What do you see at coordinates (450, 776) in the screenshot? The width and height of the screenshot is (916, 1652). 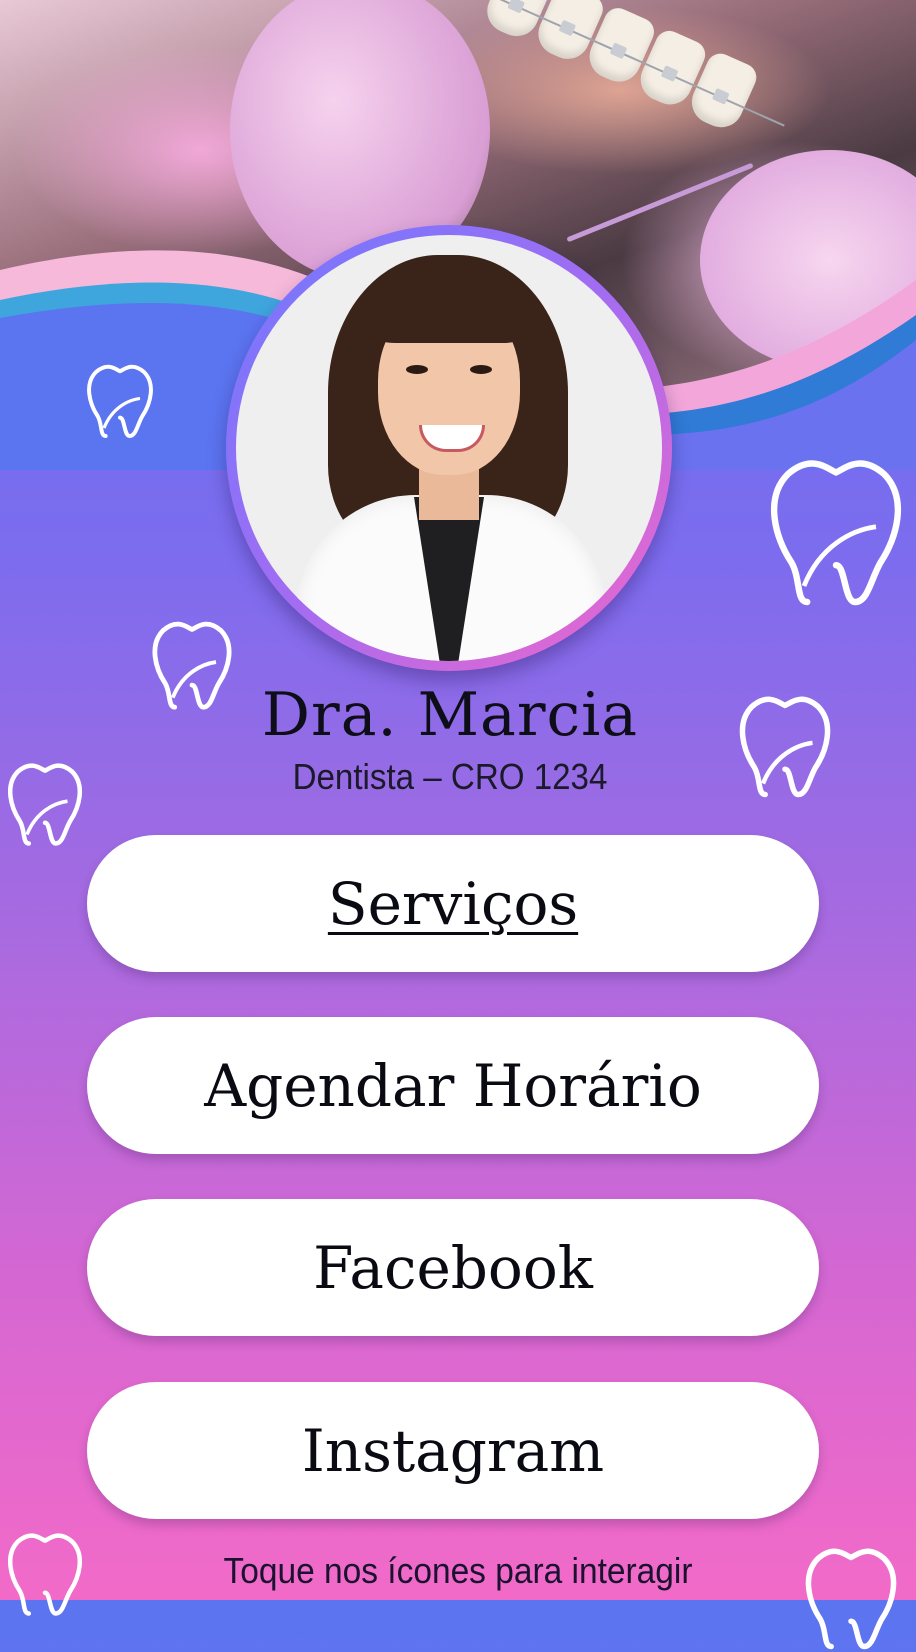 I see `profile-subtitle: Dentista – CRO 1234` at bounding box center [450, 776].